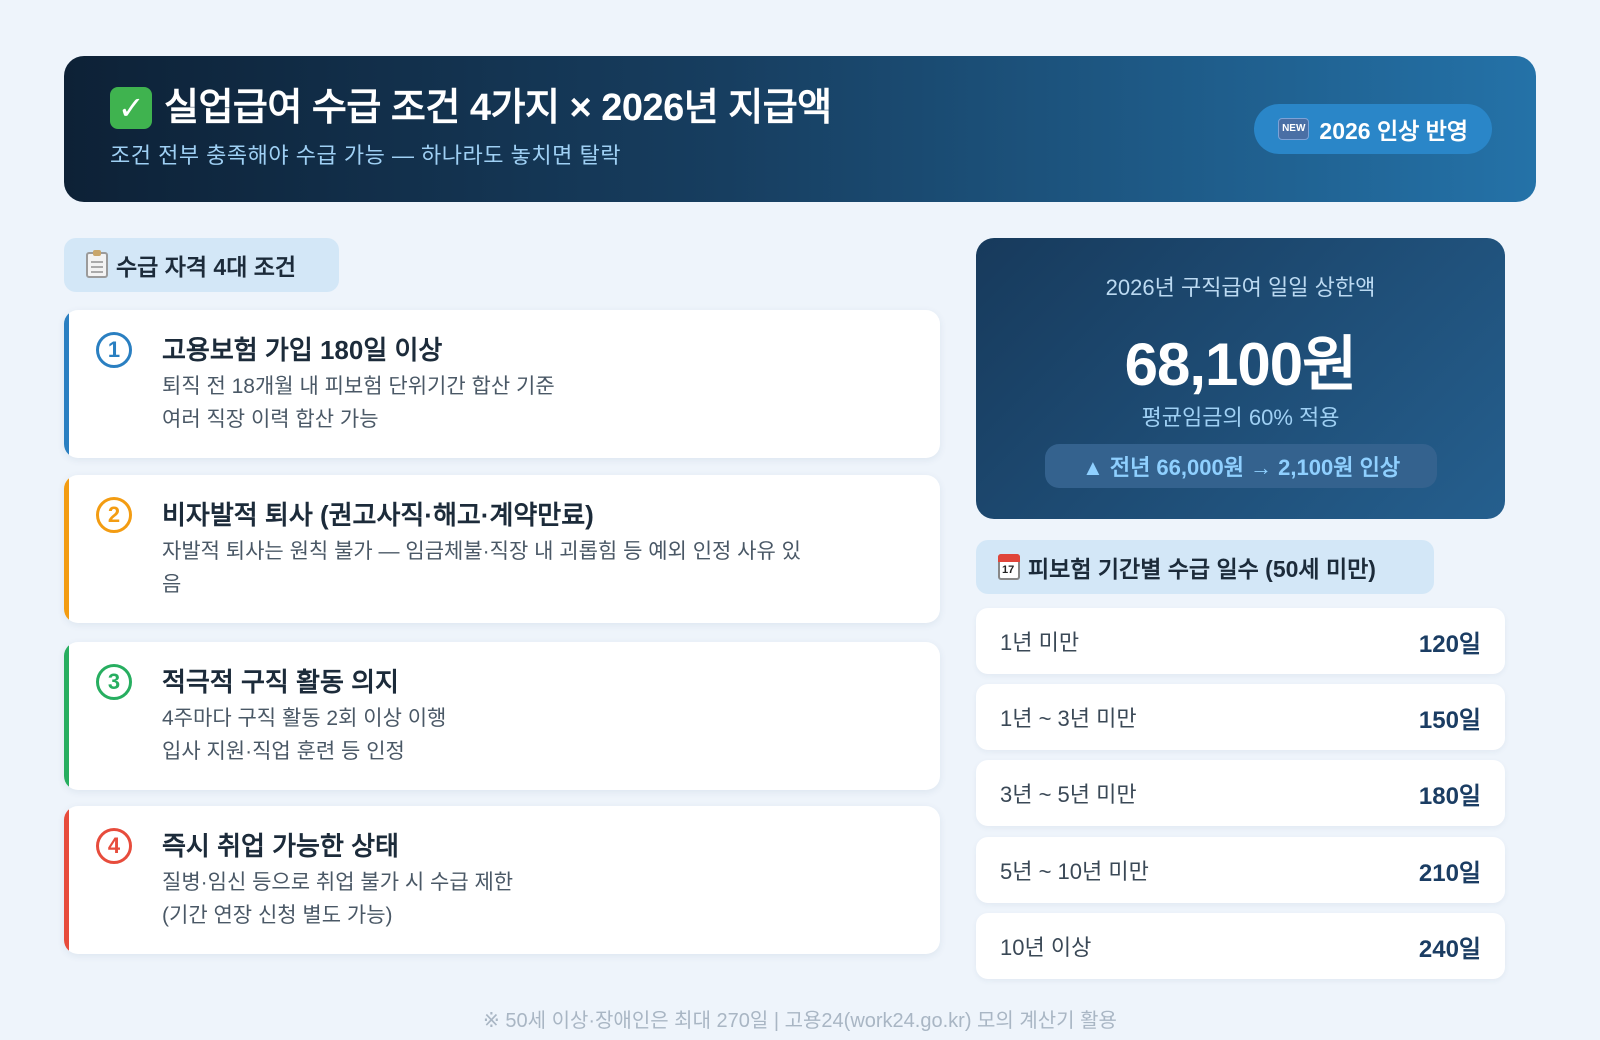 Image resolution: width=1600 pixels, height=1040 pixels. What do you see at coordinates (338, 899) in the screenshot?
I see `condition-description: 질병·임신 등으로 취업 불가 시 수급 제한 (기간 연장 신청 별도 가능)` at bounding box center [338, 899].